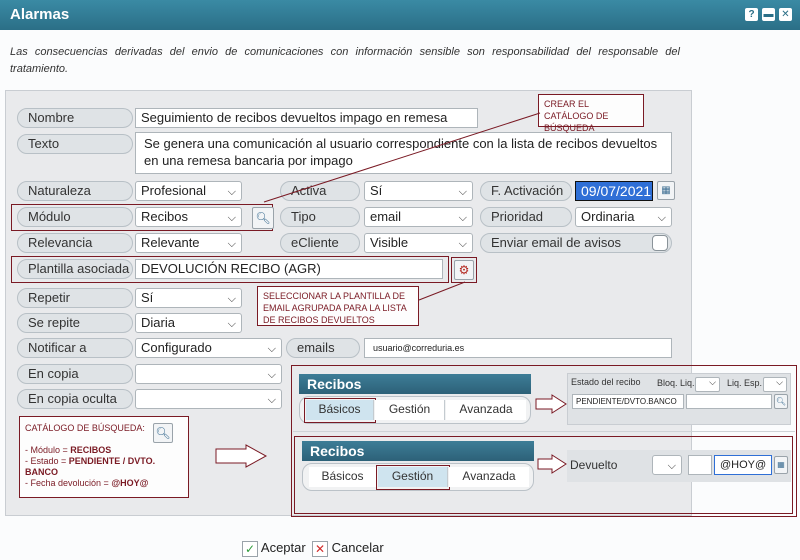 The image size is (800, 560). Describe the element at coordinates (745, 383) in the screenshot. I see `liq-esp-label: Liq. Esp.` at that location.